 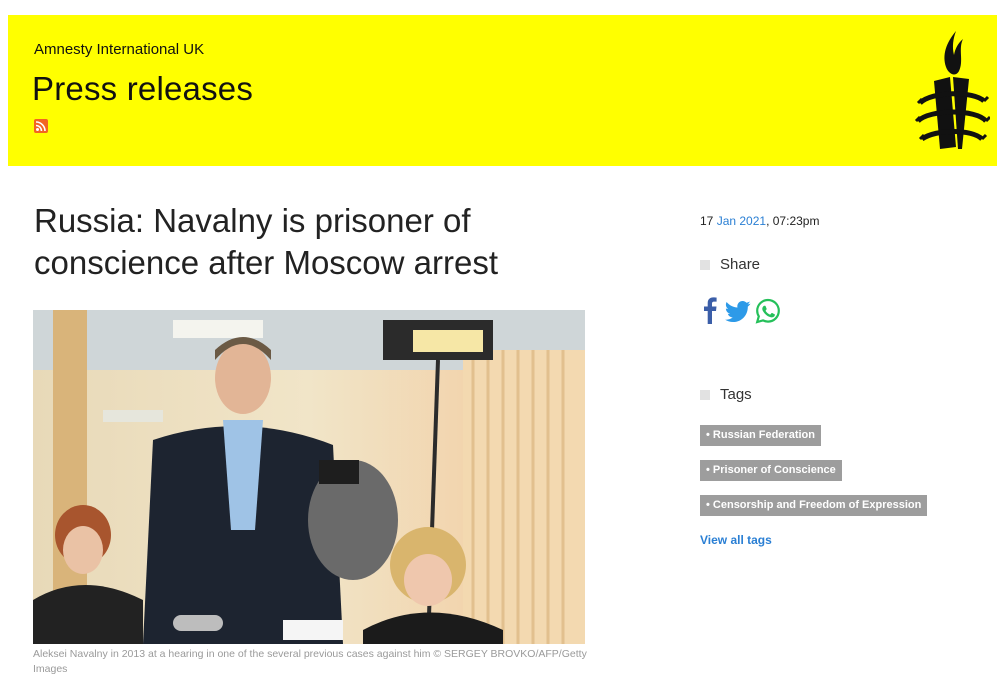 I want to click on twitter-icon, so click(x=738, y=312).